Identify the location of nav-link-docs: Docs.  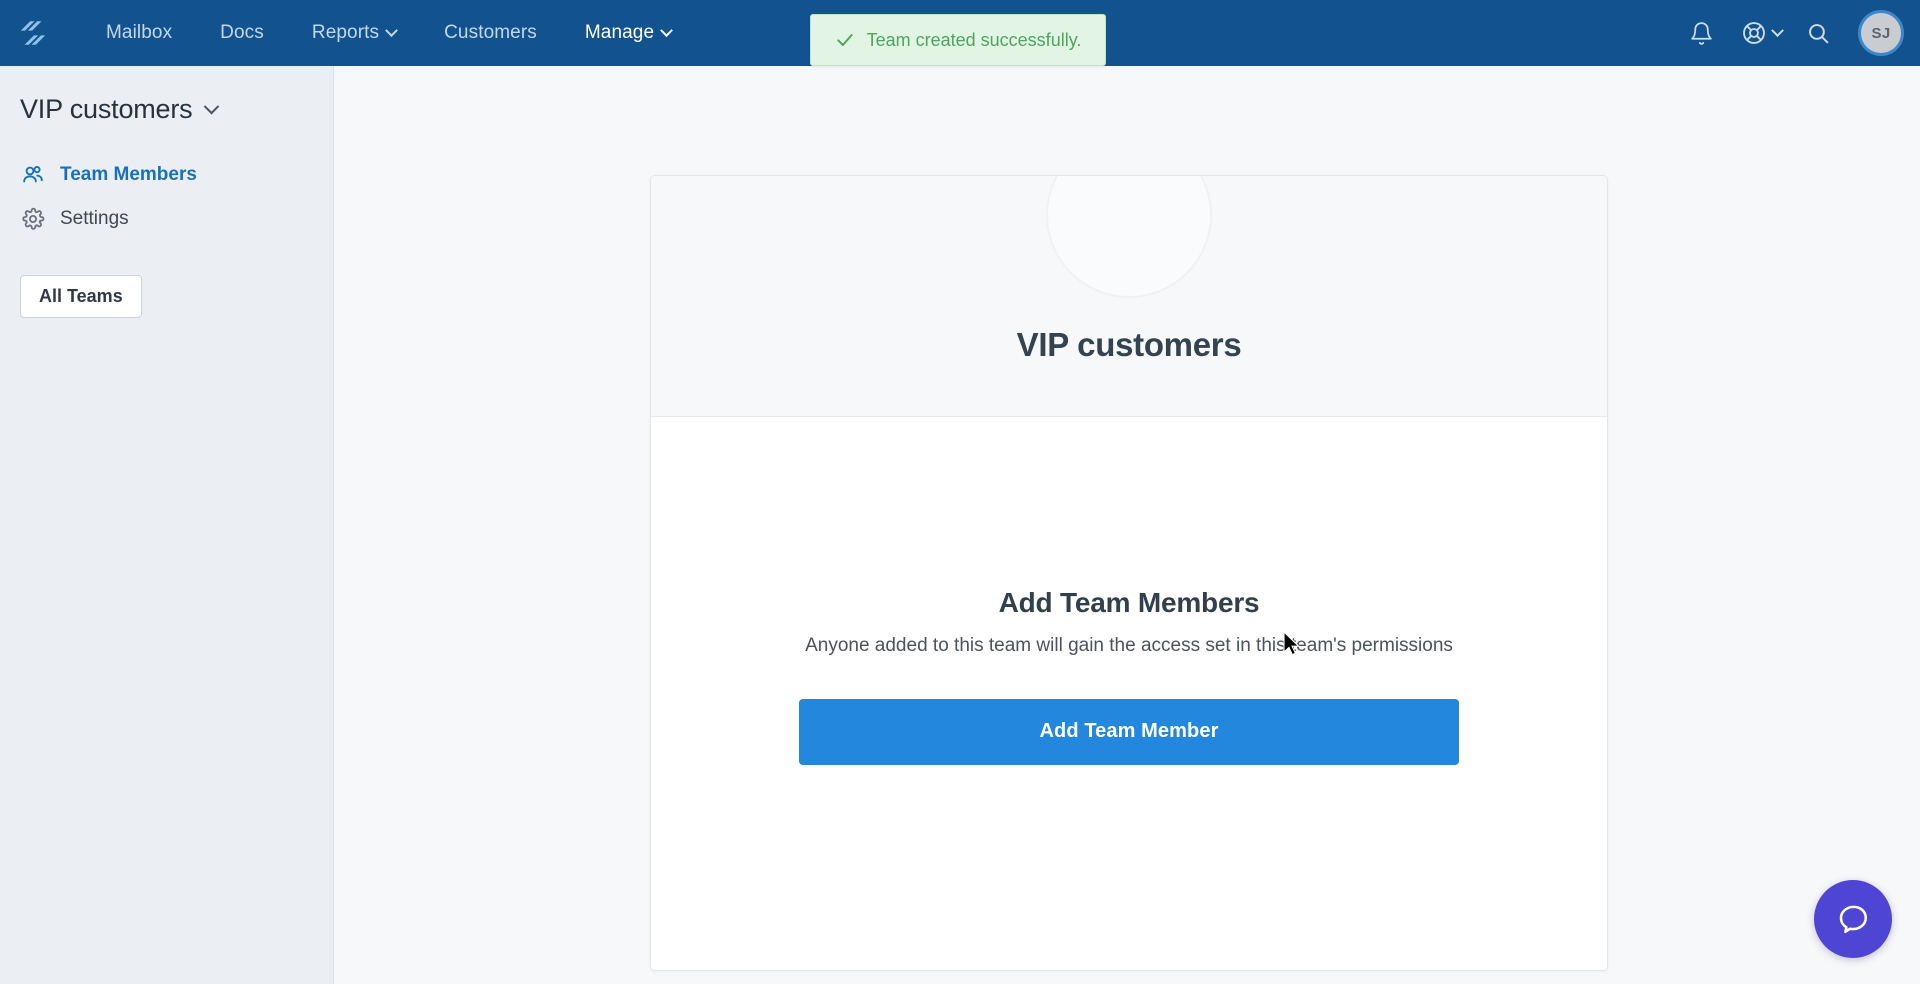
(242, 33).